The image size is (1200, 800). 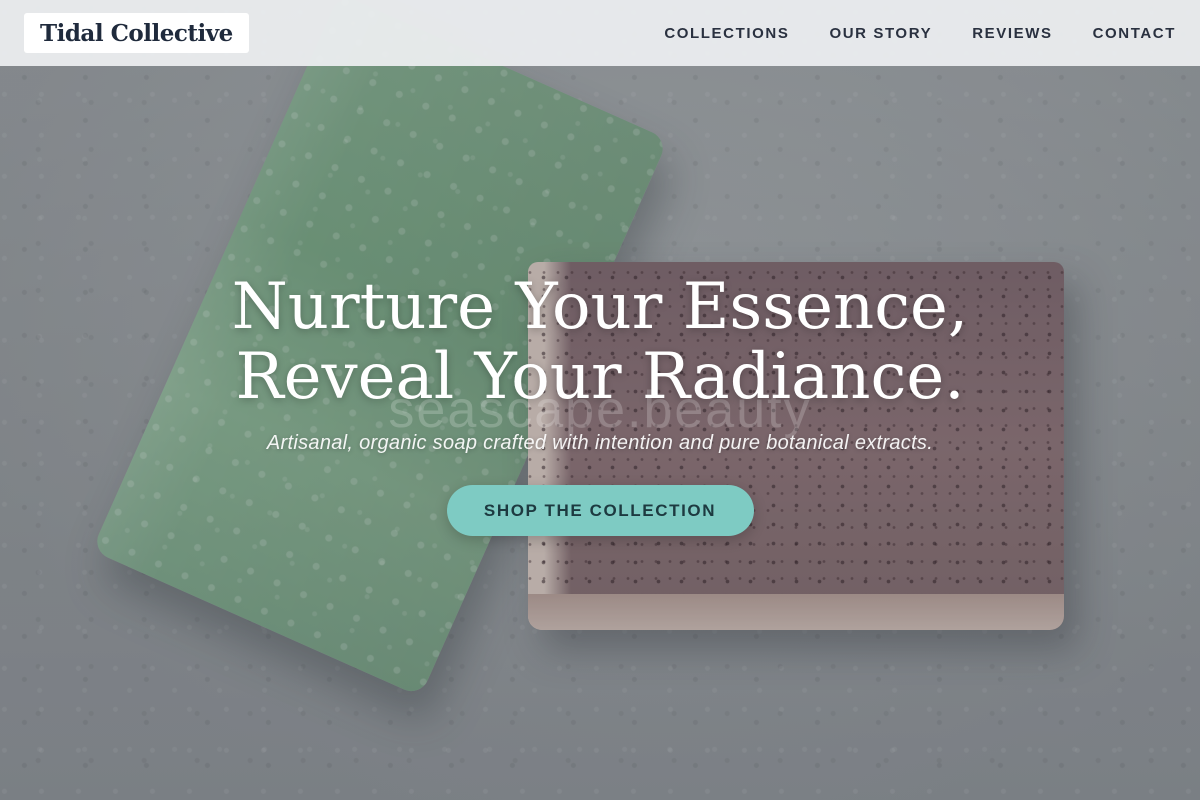 I want to click on shop-collection-button: SHOP THE COLLECTION, so click(x=600, y=510).